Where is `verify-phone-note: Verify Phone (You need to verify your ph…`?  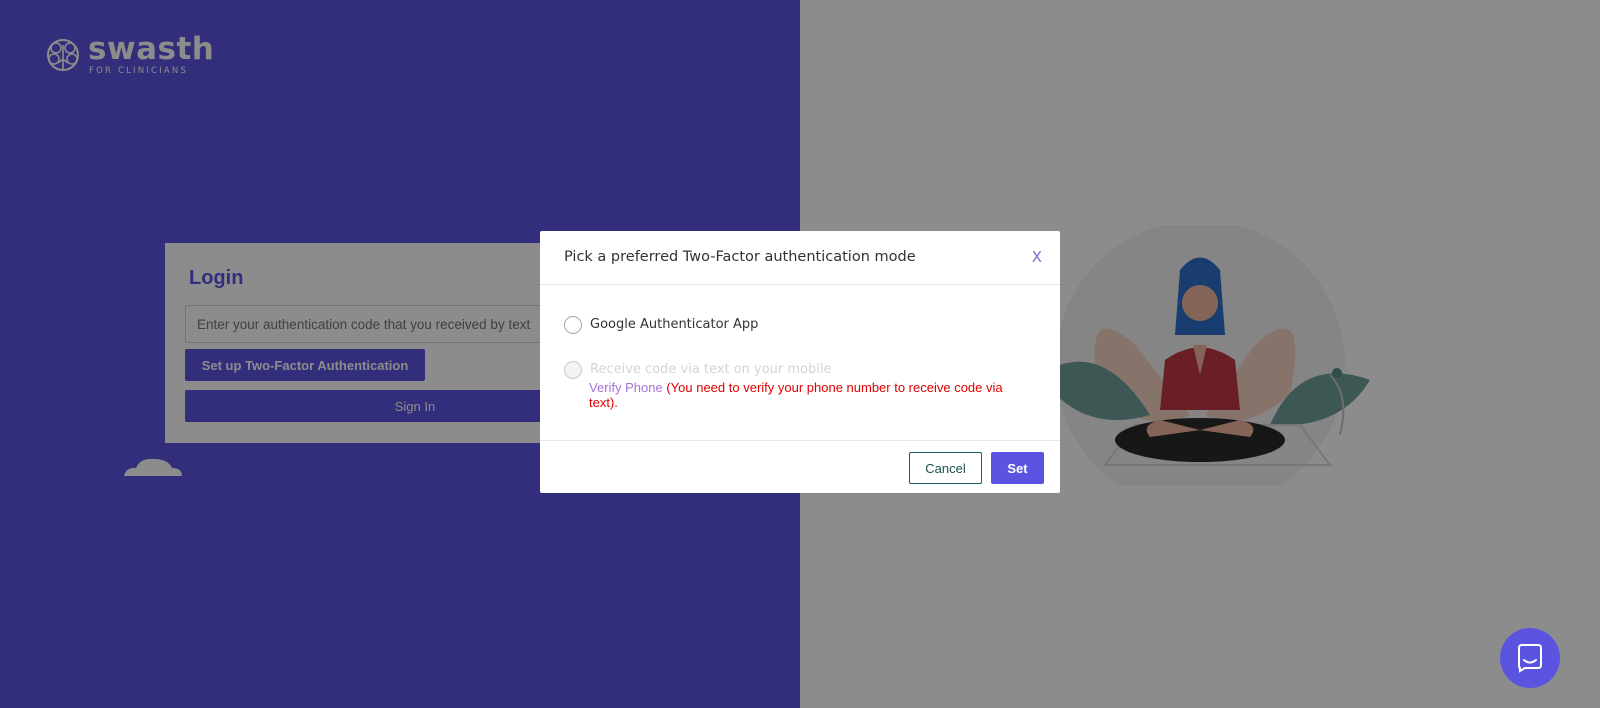 verify-phone-note: Verify Phone (You need to verify your ph… is located at coordinates (809, 395).